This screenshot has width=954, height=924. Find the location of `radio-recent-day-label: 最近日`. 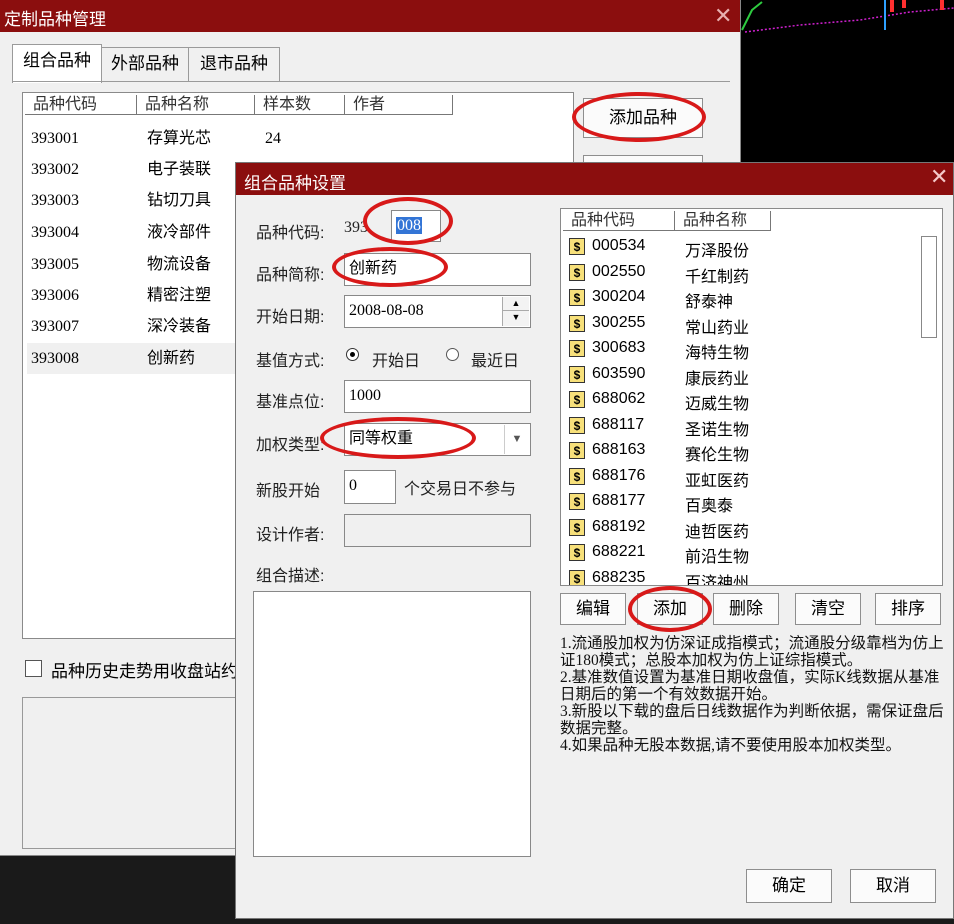

radio-recent-day-label: 最近日 is located at coordinates (495, 359).